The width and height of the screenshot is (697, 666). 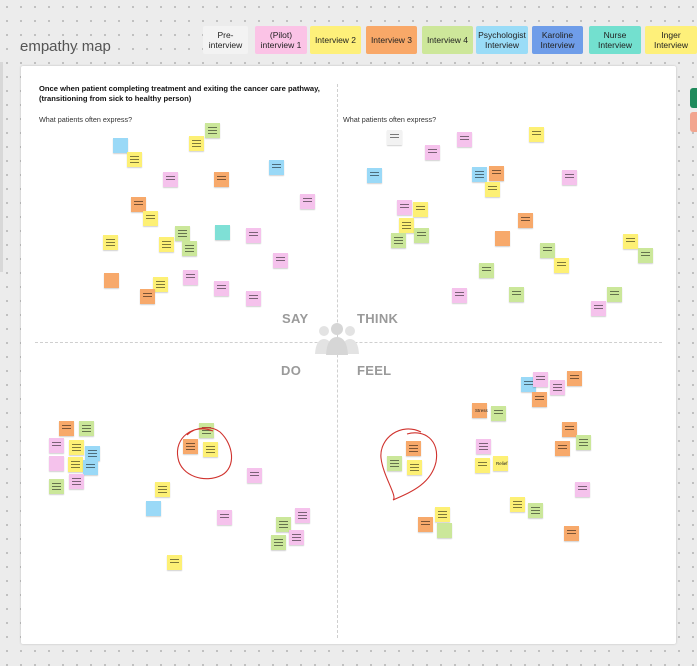 I want to click on legend-chip-label: (Pilot) interview 1, so click(x=281, y=40).